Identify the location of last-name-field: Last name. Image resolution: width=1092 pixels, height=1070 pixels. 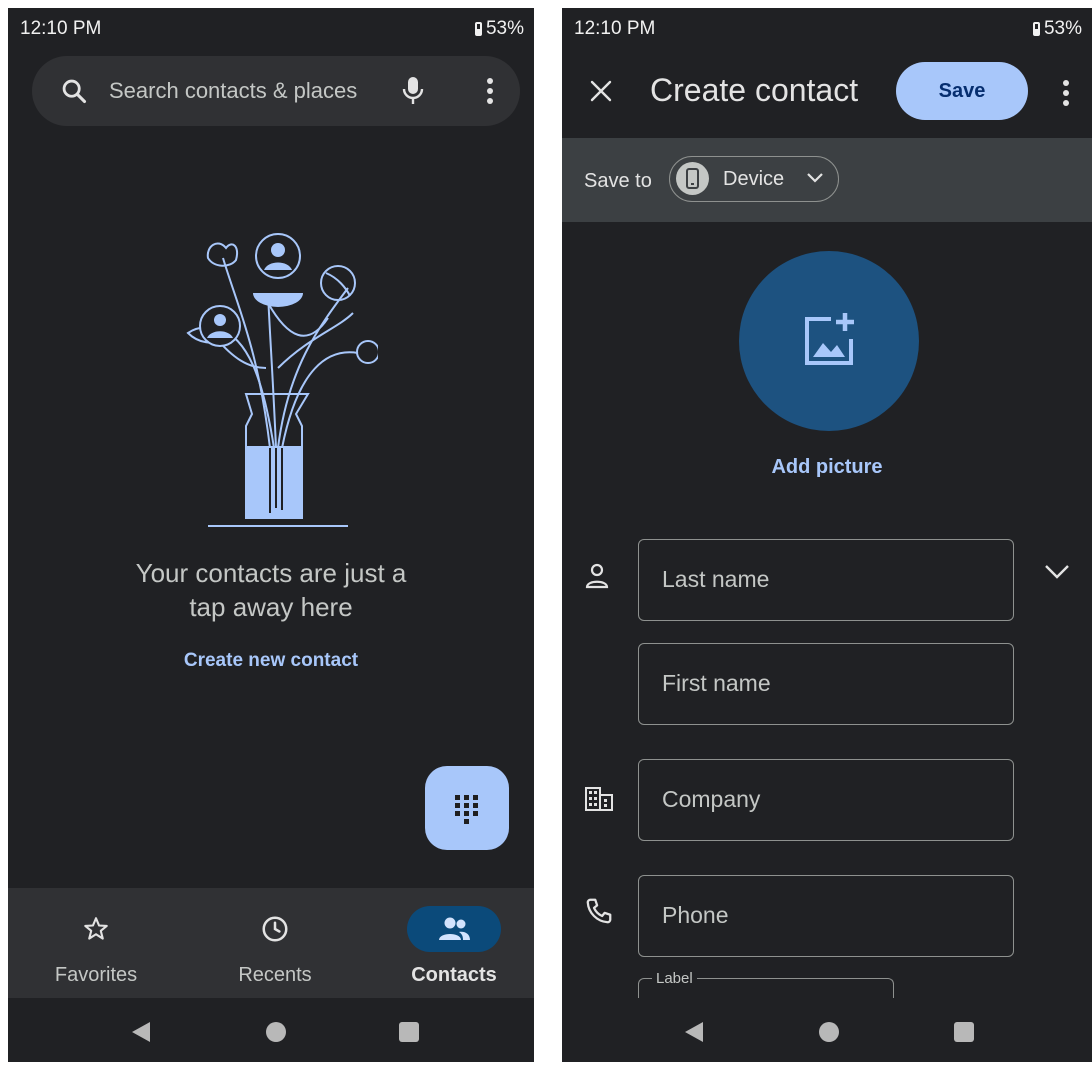
(826, 580).